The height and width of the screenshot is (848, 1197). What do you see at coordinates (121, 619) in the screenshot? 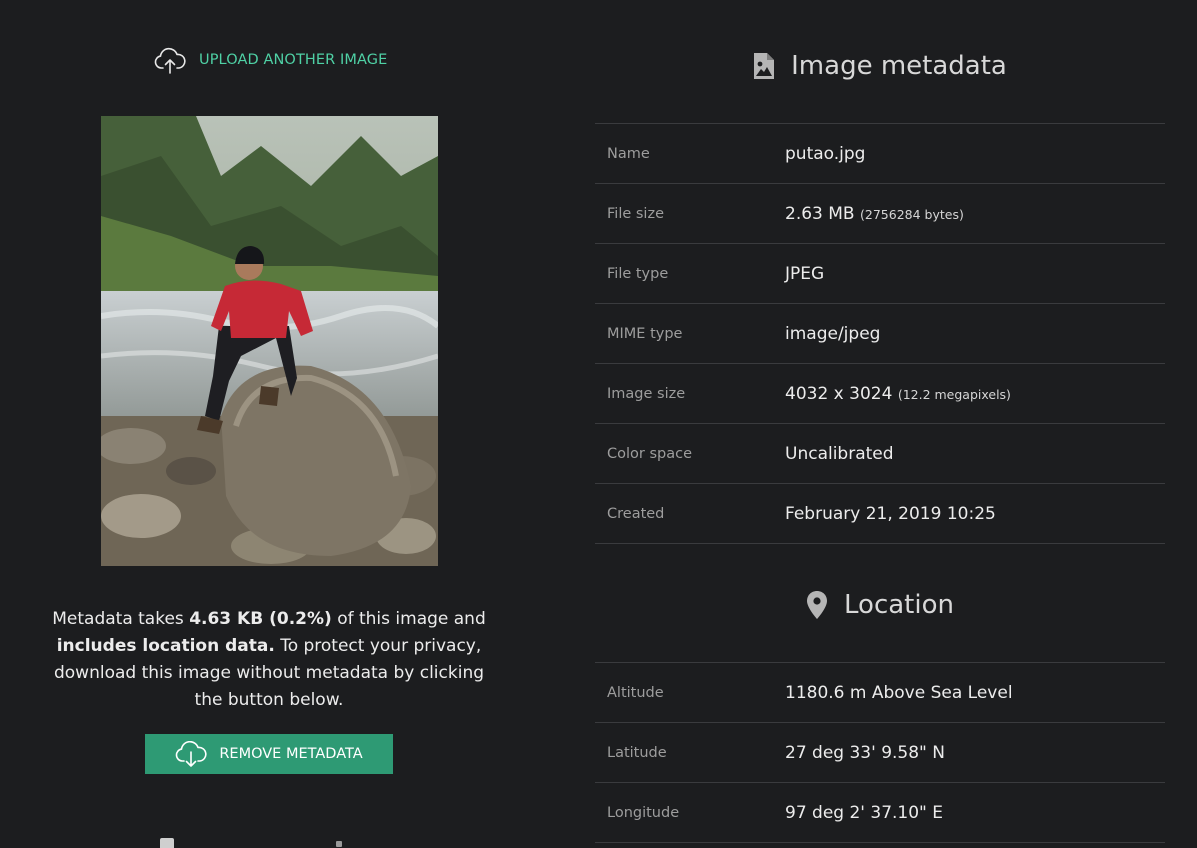
I see `notice-text-1: Metadata takes` at bounding box center [121, 619].